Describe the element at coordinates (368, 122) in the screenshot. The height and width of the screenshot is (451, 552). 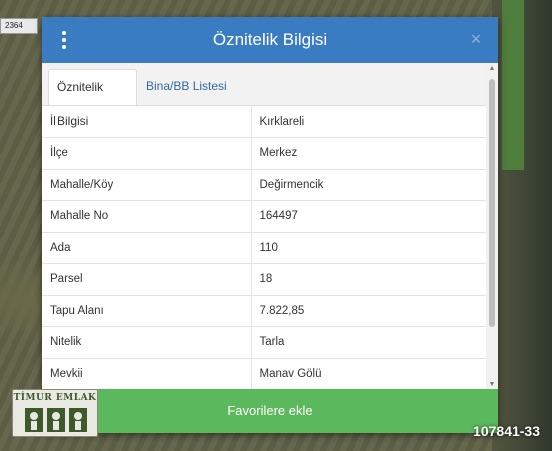
I see `attribute-value: Kırklareli` at that location.